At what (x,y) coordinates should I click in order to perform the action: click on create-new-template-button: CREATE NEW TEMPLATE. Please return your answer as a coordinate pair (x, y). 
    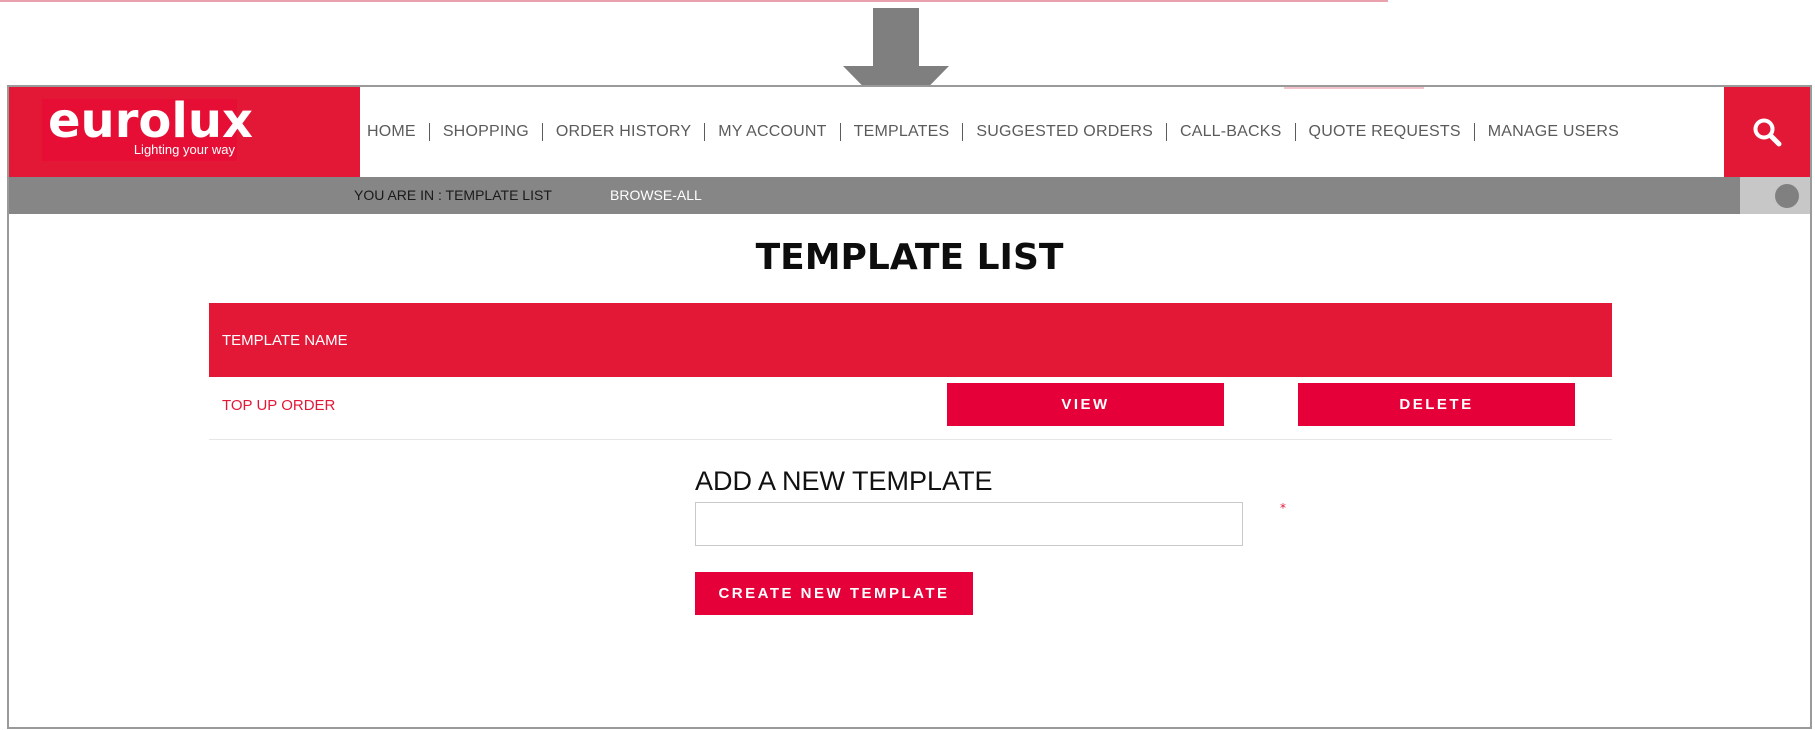
    Looking at the image, I should click on (834, 593).